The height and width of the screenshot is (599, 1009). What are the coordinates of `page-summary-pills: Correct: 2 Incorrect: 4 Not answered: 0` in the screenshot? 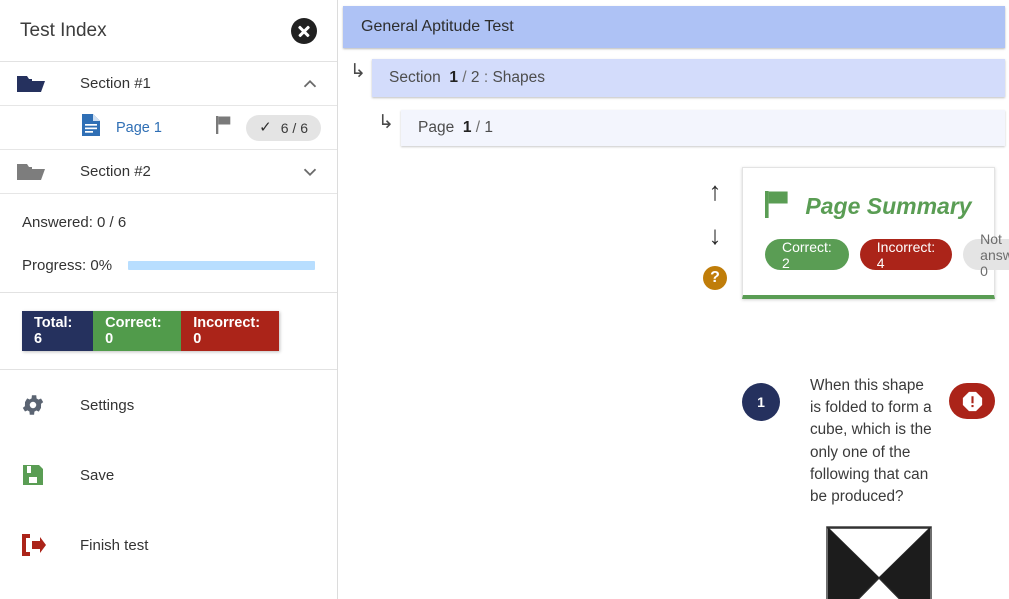 It's located at (876, 251).